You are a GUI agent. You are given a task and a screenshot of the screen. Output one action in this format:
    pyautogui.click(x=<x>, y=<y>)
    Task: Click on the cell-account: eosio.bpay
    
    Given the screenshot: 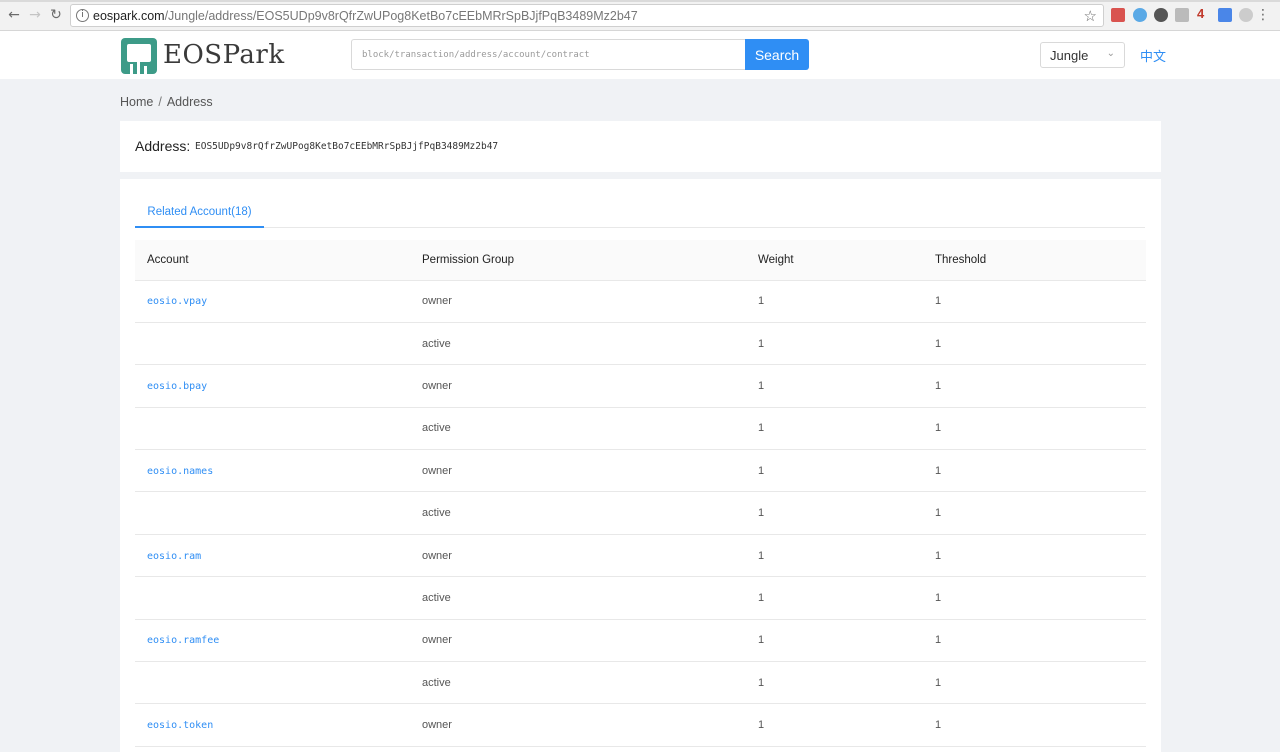 What is the action you would take?
    pyautogui.click(x=272, y=386)
    